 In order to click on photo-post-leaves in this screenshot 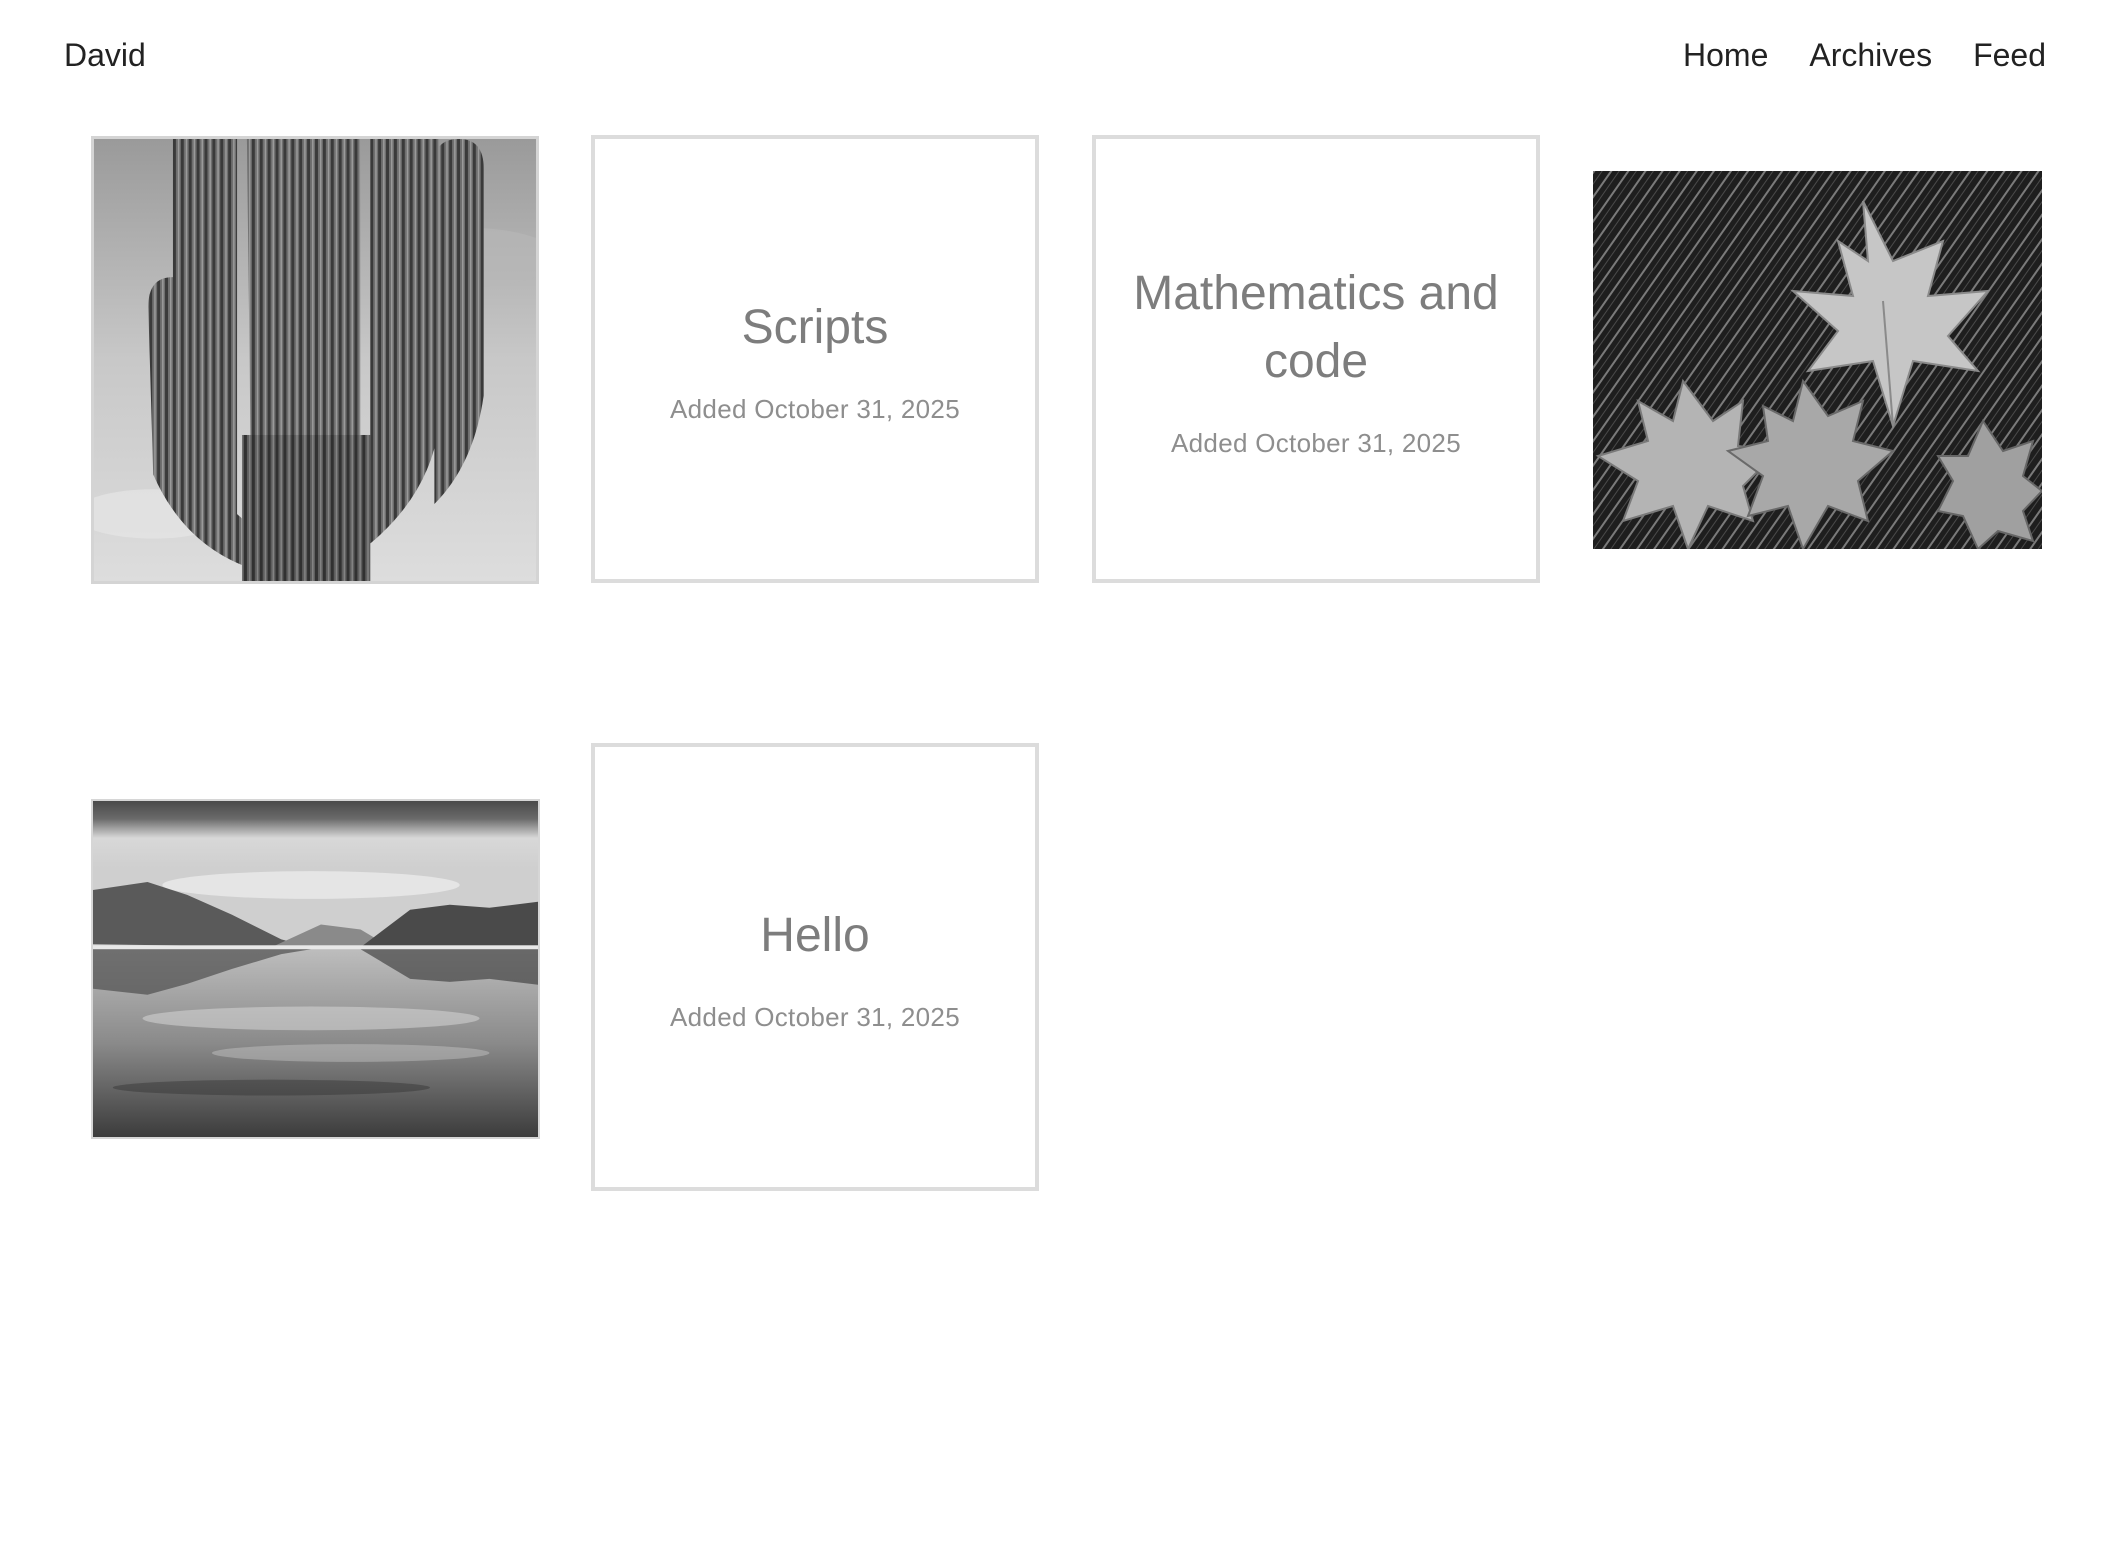, I will do `click(1817, 360)`.